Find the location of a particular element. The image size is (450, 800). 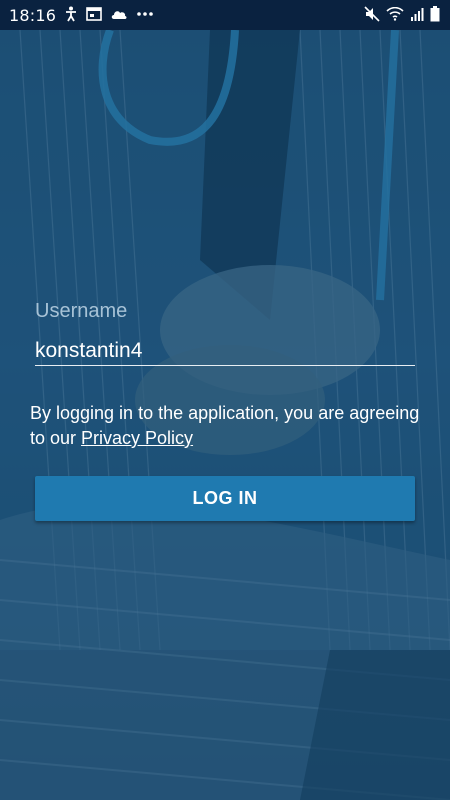

status-right-icons is located at coordinates (402, 14).